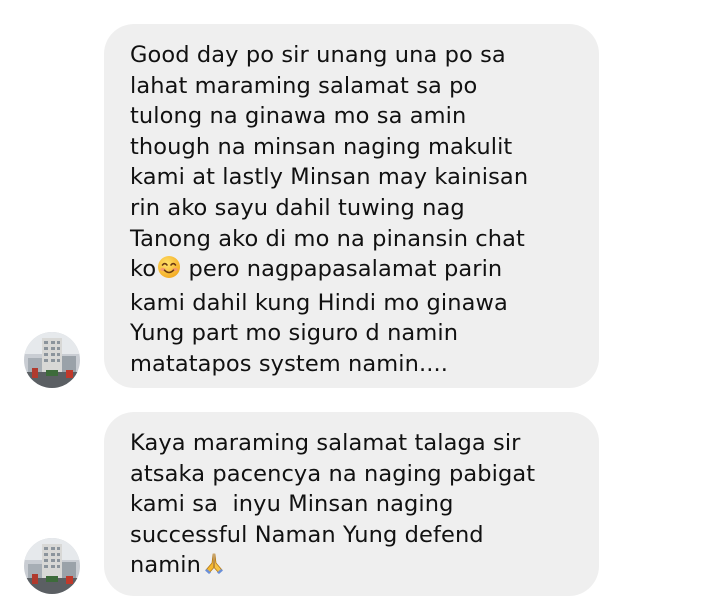 This screenshot has height=612, width=720. Describe the element at coordinates (298, 116) in the screenshot. I see `message-line: tulong na ginawa mo sa amin` at that location.